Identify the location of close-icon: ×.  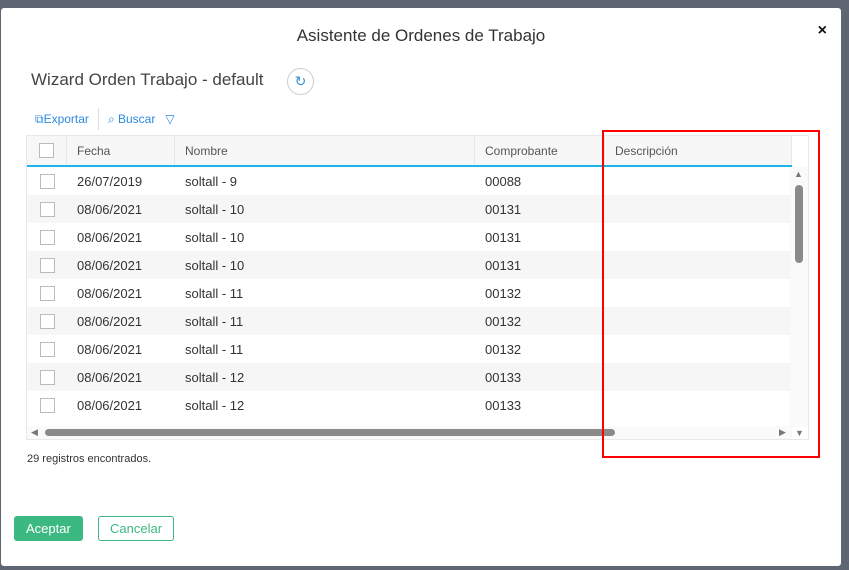
(822, 31).